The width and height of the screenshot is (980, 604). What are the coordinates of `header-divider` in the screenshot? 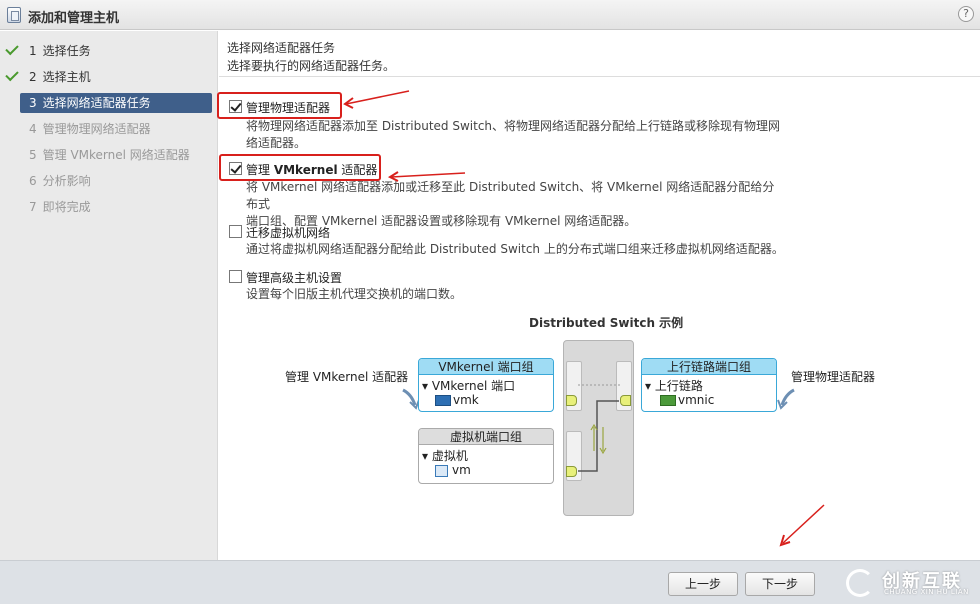 It's located at (599, 76).